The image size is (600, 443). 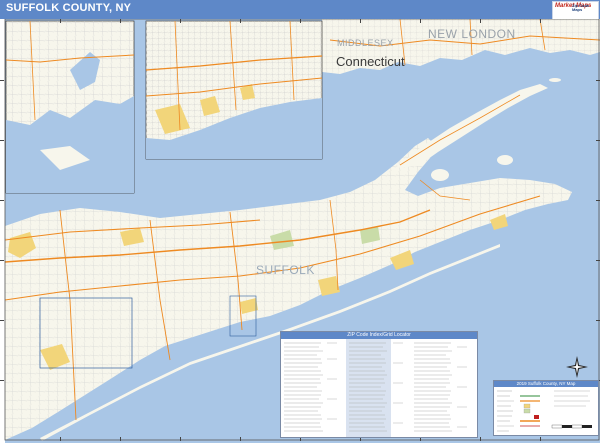 I want to click on compass-rose-icon, so click(x=577, y=367).